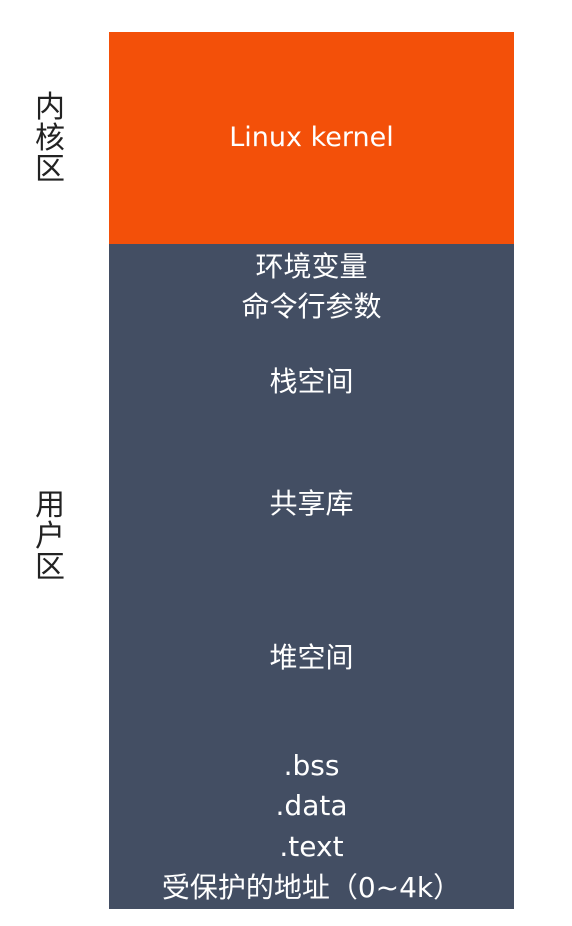 The height and width of the screenshot is (926, 572). What do you see at coordinates (311, 266) in the screenshot?
I see `env-vars-label: 环境变量` at bounding box center [311, 266].